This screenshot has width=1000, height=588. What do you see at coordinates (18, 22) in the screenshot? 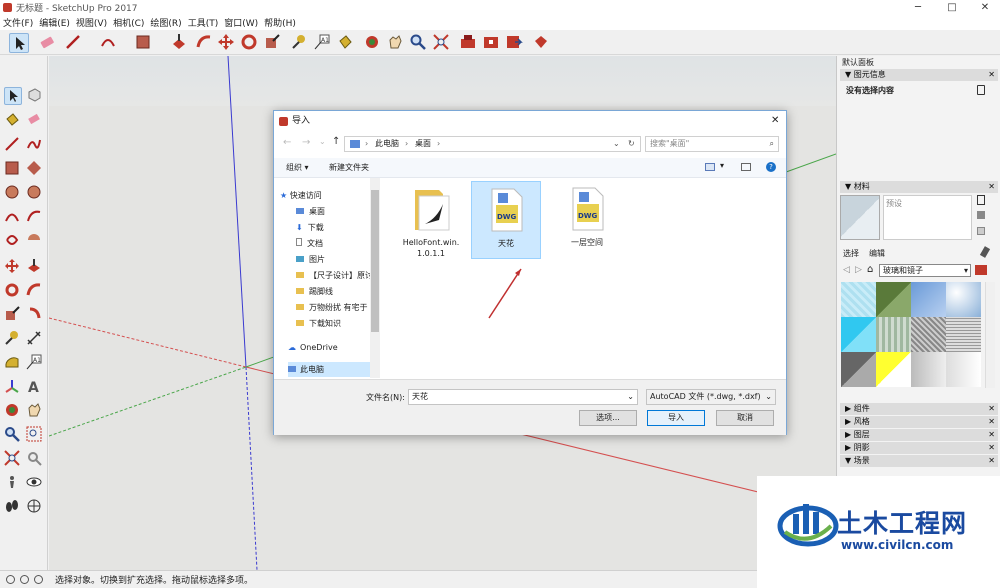
I see `menu-file: 文件(F)` at bounding box center [18, 22].